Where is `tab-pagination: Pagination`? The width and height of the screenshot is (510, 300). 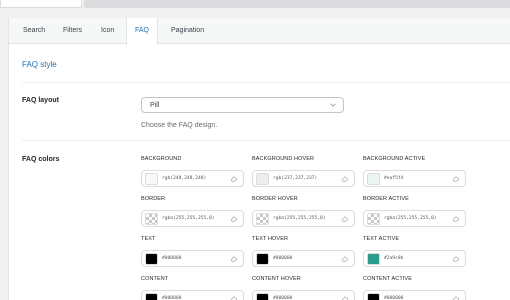 tab-pagination: Pagination is located at coordinates (187, 31).